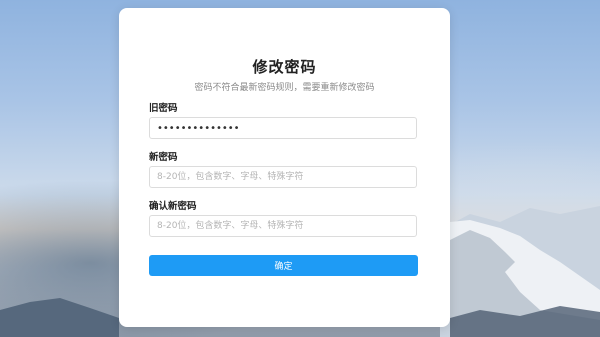 This screenshot has width=600, height=337. I want to click on password-rule-notice: 密码不符合最新密码规则，需要重新修改密码, so click(284, 88).